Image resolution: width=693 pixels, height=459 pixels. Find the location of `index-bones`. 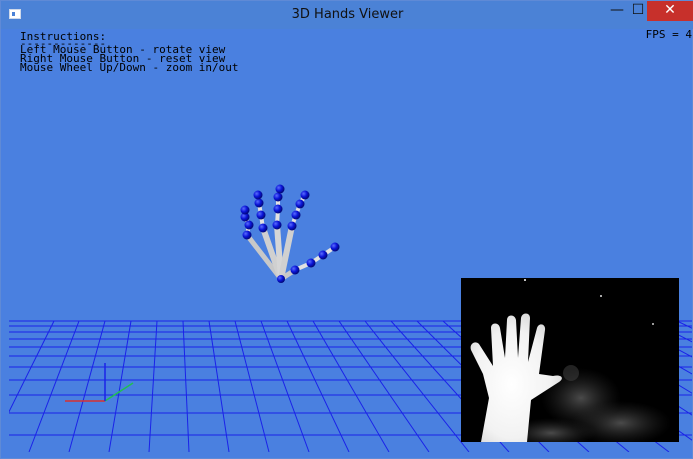

index-bones is located at coordinates (298, 210).